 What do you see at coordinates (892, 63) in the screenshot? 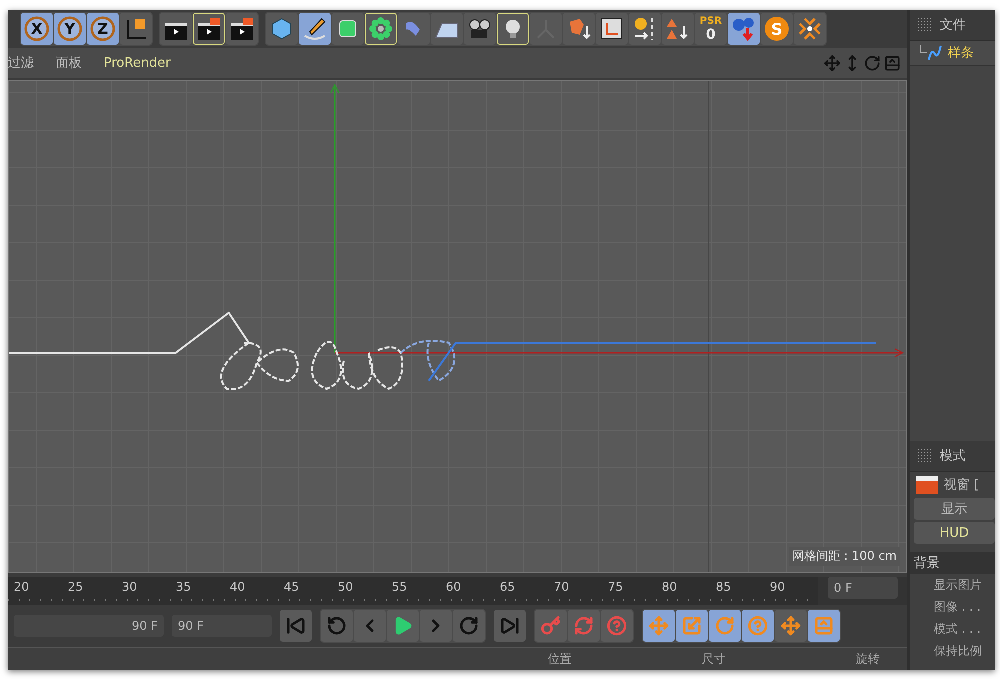
I see `window-icon` at bounding box center [892, 63].